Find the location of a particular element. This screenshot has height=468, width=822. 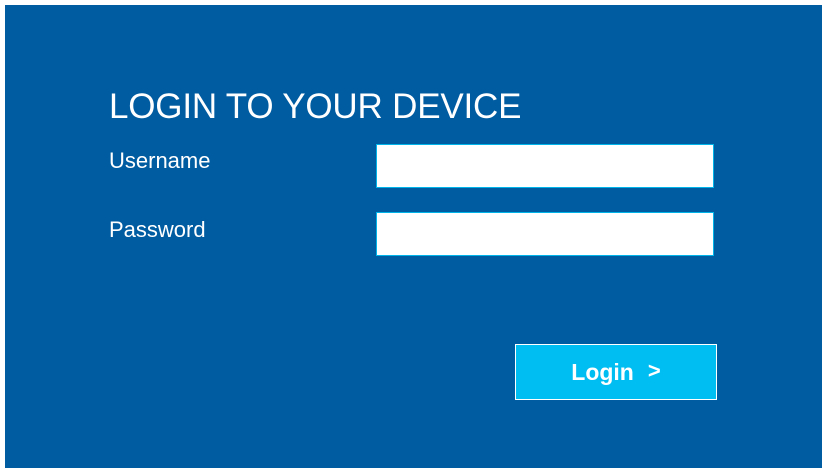

password-label: Password is located at coordinates (157, 229).